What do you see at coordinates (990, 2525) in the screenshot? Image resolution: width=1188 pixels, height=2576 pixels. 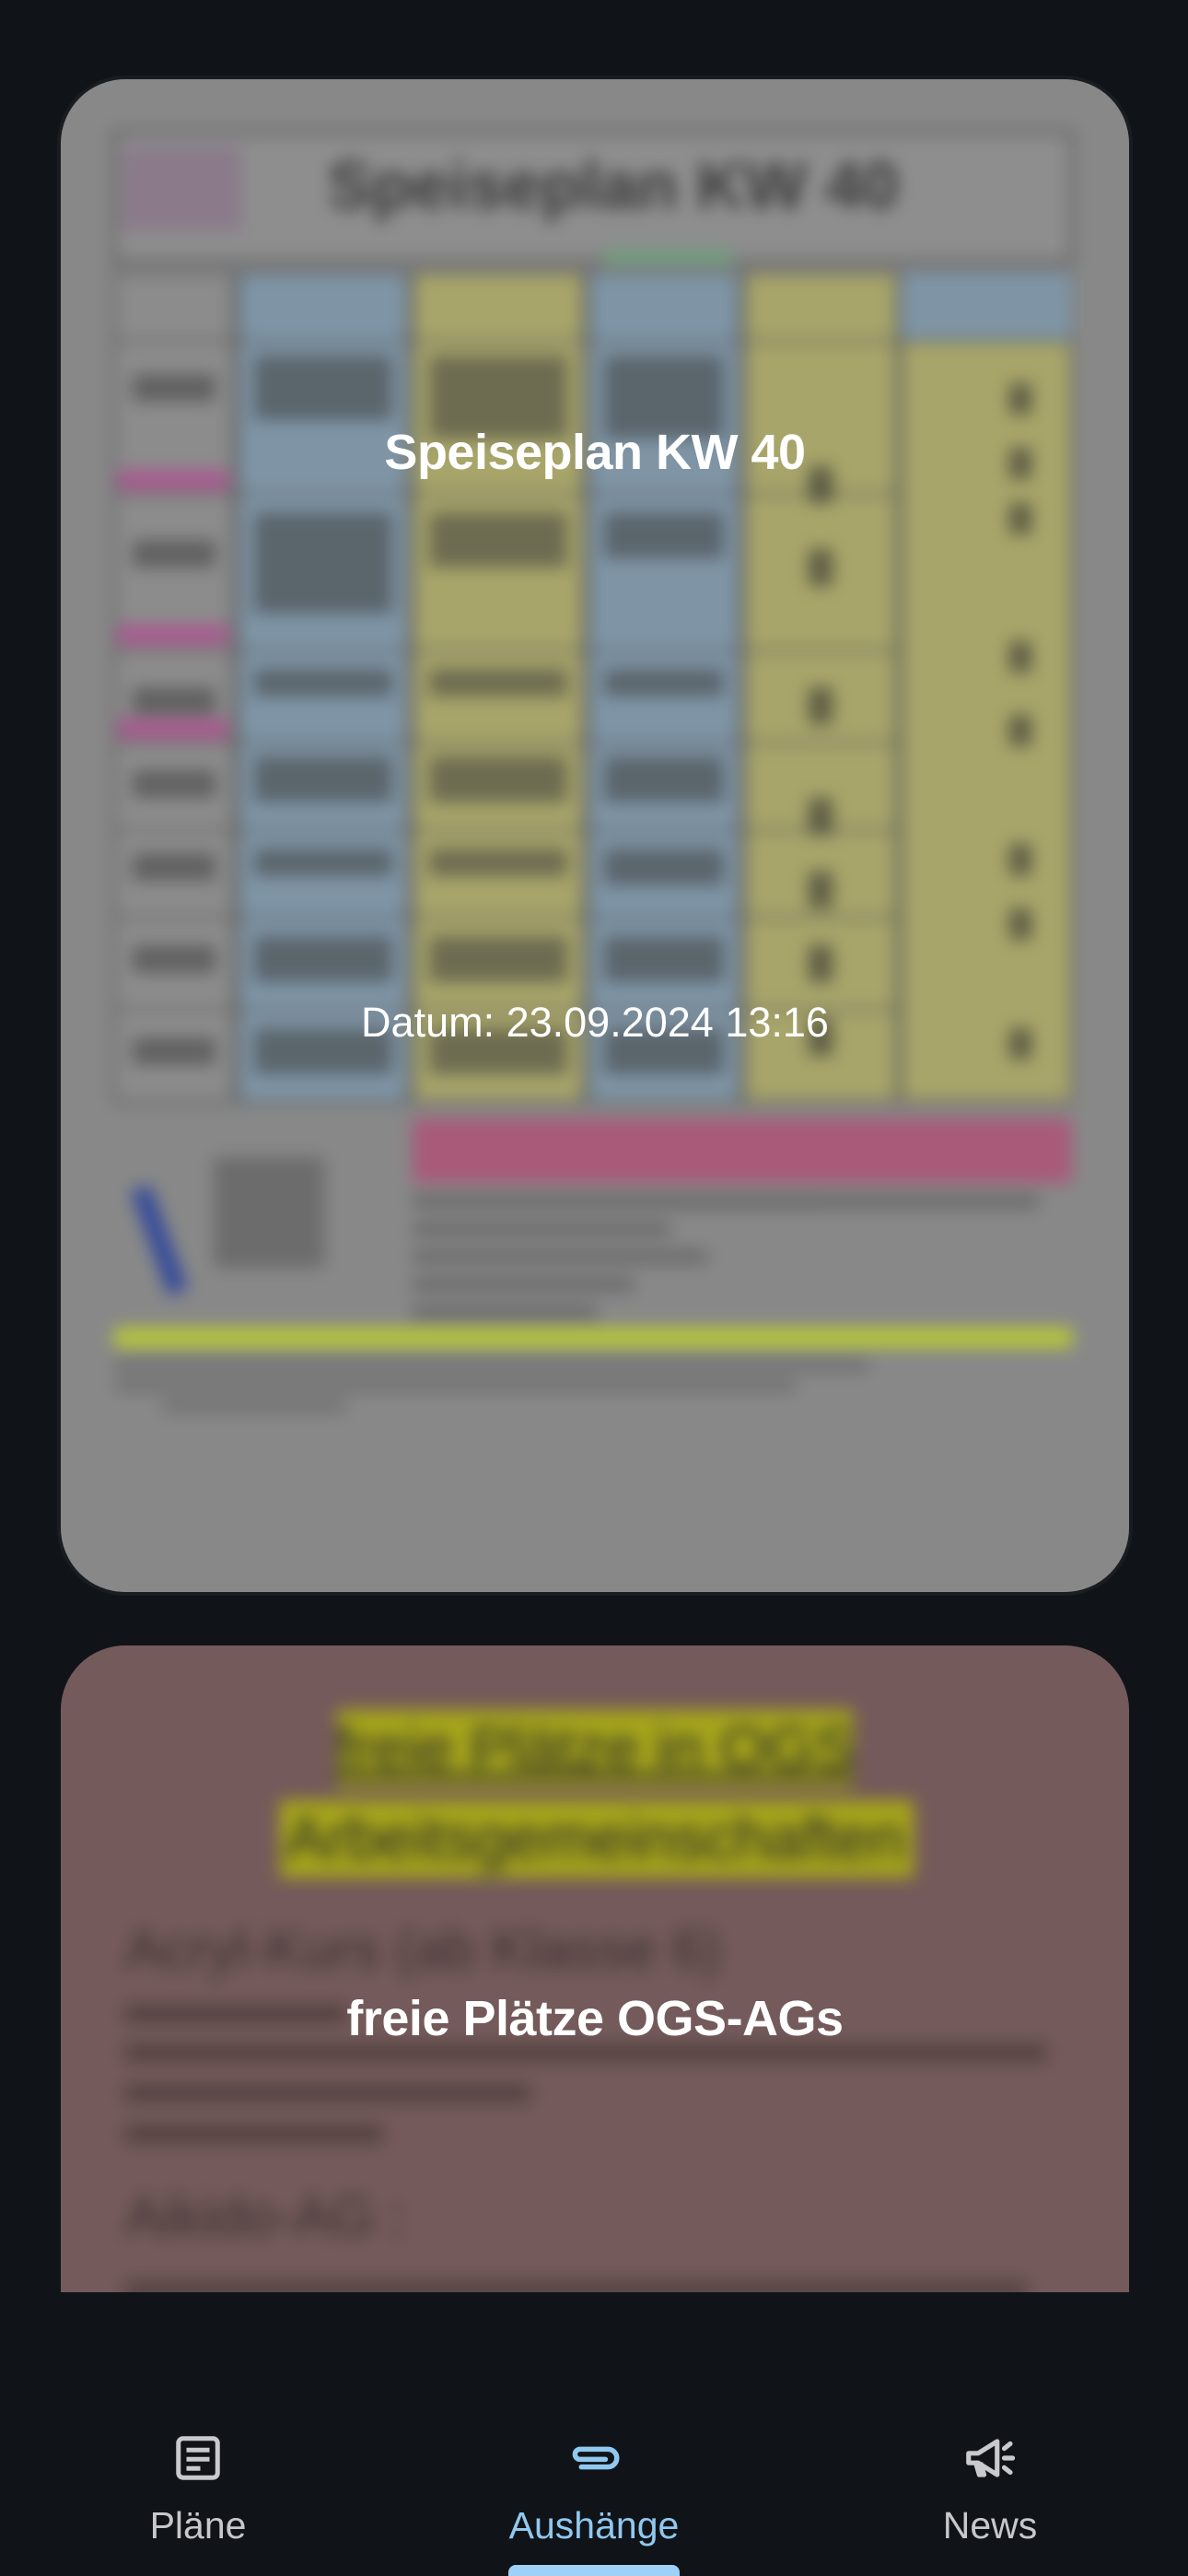 I see `nav-item-label: News` at bounding box center [990, 2525].